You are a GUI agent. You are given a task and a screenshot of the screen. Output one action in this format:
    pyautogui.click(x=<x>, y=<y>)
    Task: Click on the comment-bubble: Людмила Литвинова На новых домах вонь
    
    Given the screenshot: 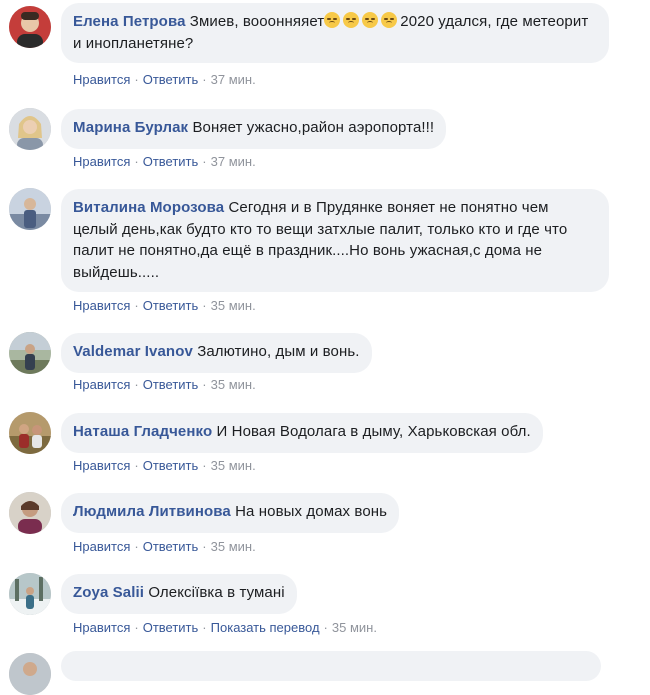 What is the action you would take?
    pyautogui.click(x=230, y=513)
    